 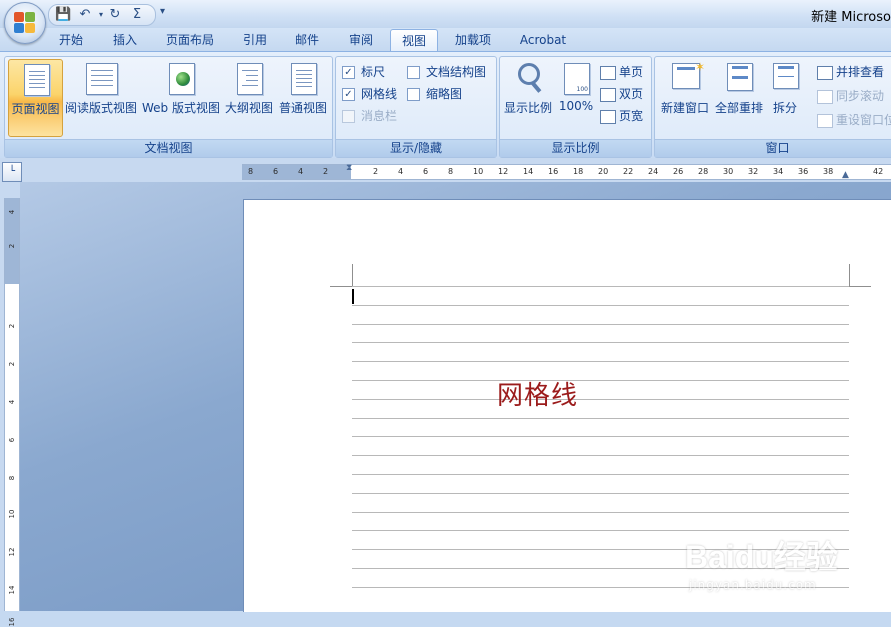 What do you see at coordinates (361, 40) in the screenshot?
I see `tab-review: 审阅` at bounding box center [361, 40].